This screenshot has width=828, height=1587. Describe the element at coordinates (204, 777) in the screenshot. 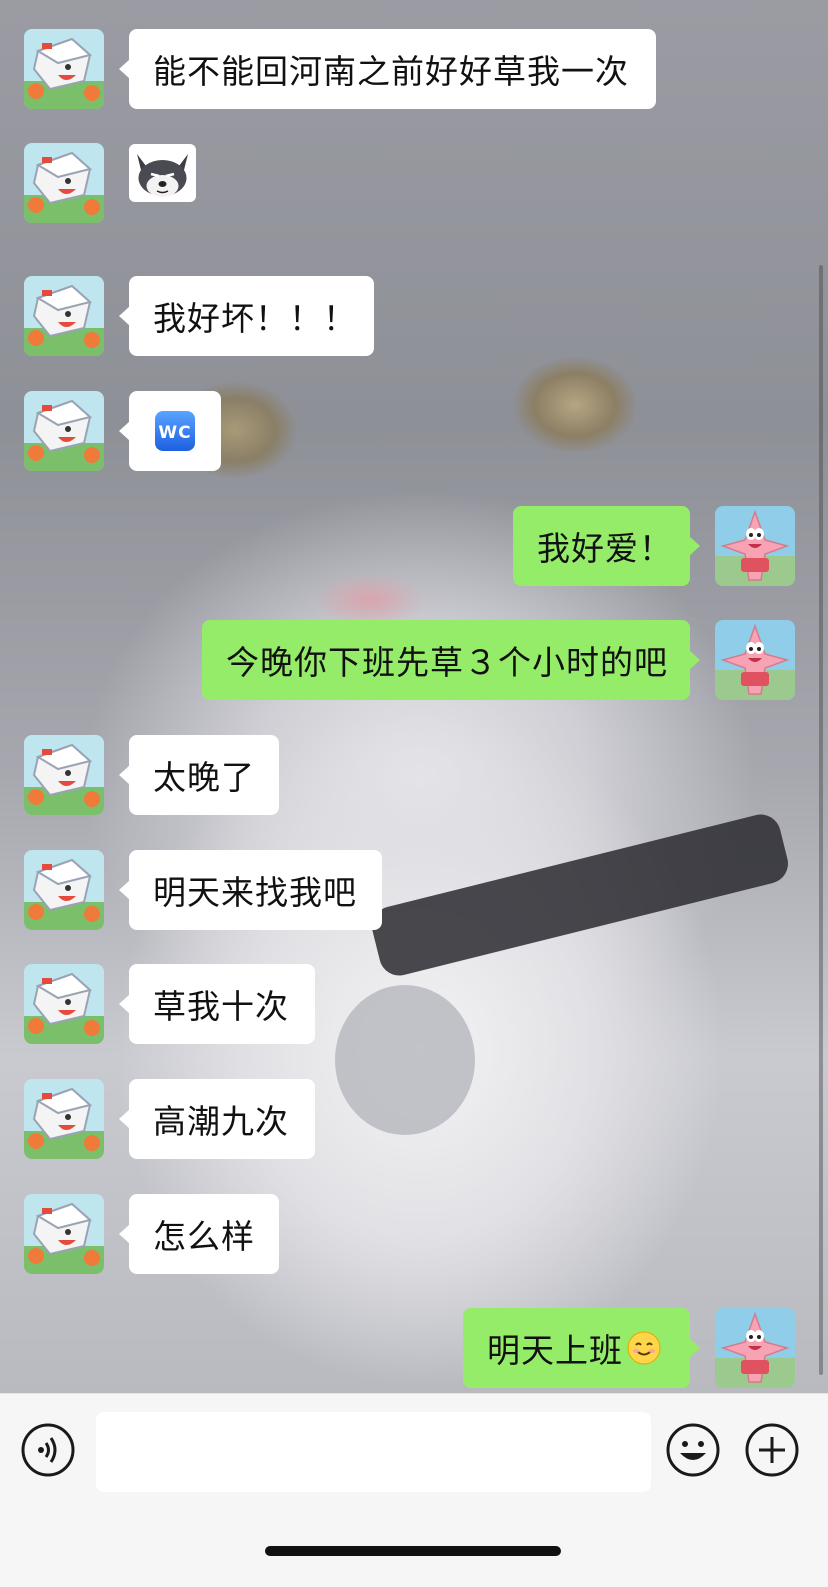

I see `message-text: 太晚了` at that location.